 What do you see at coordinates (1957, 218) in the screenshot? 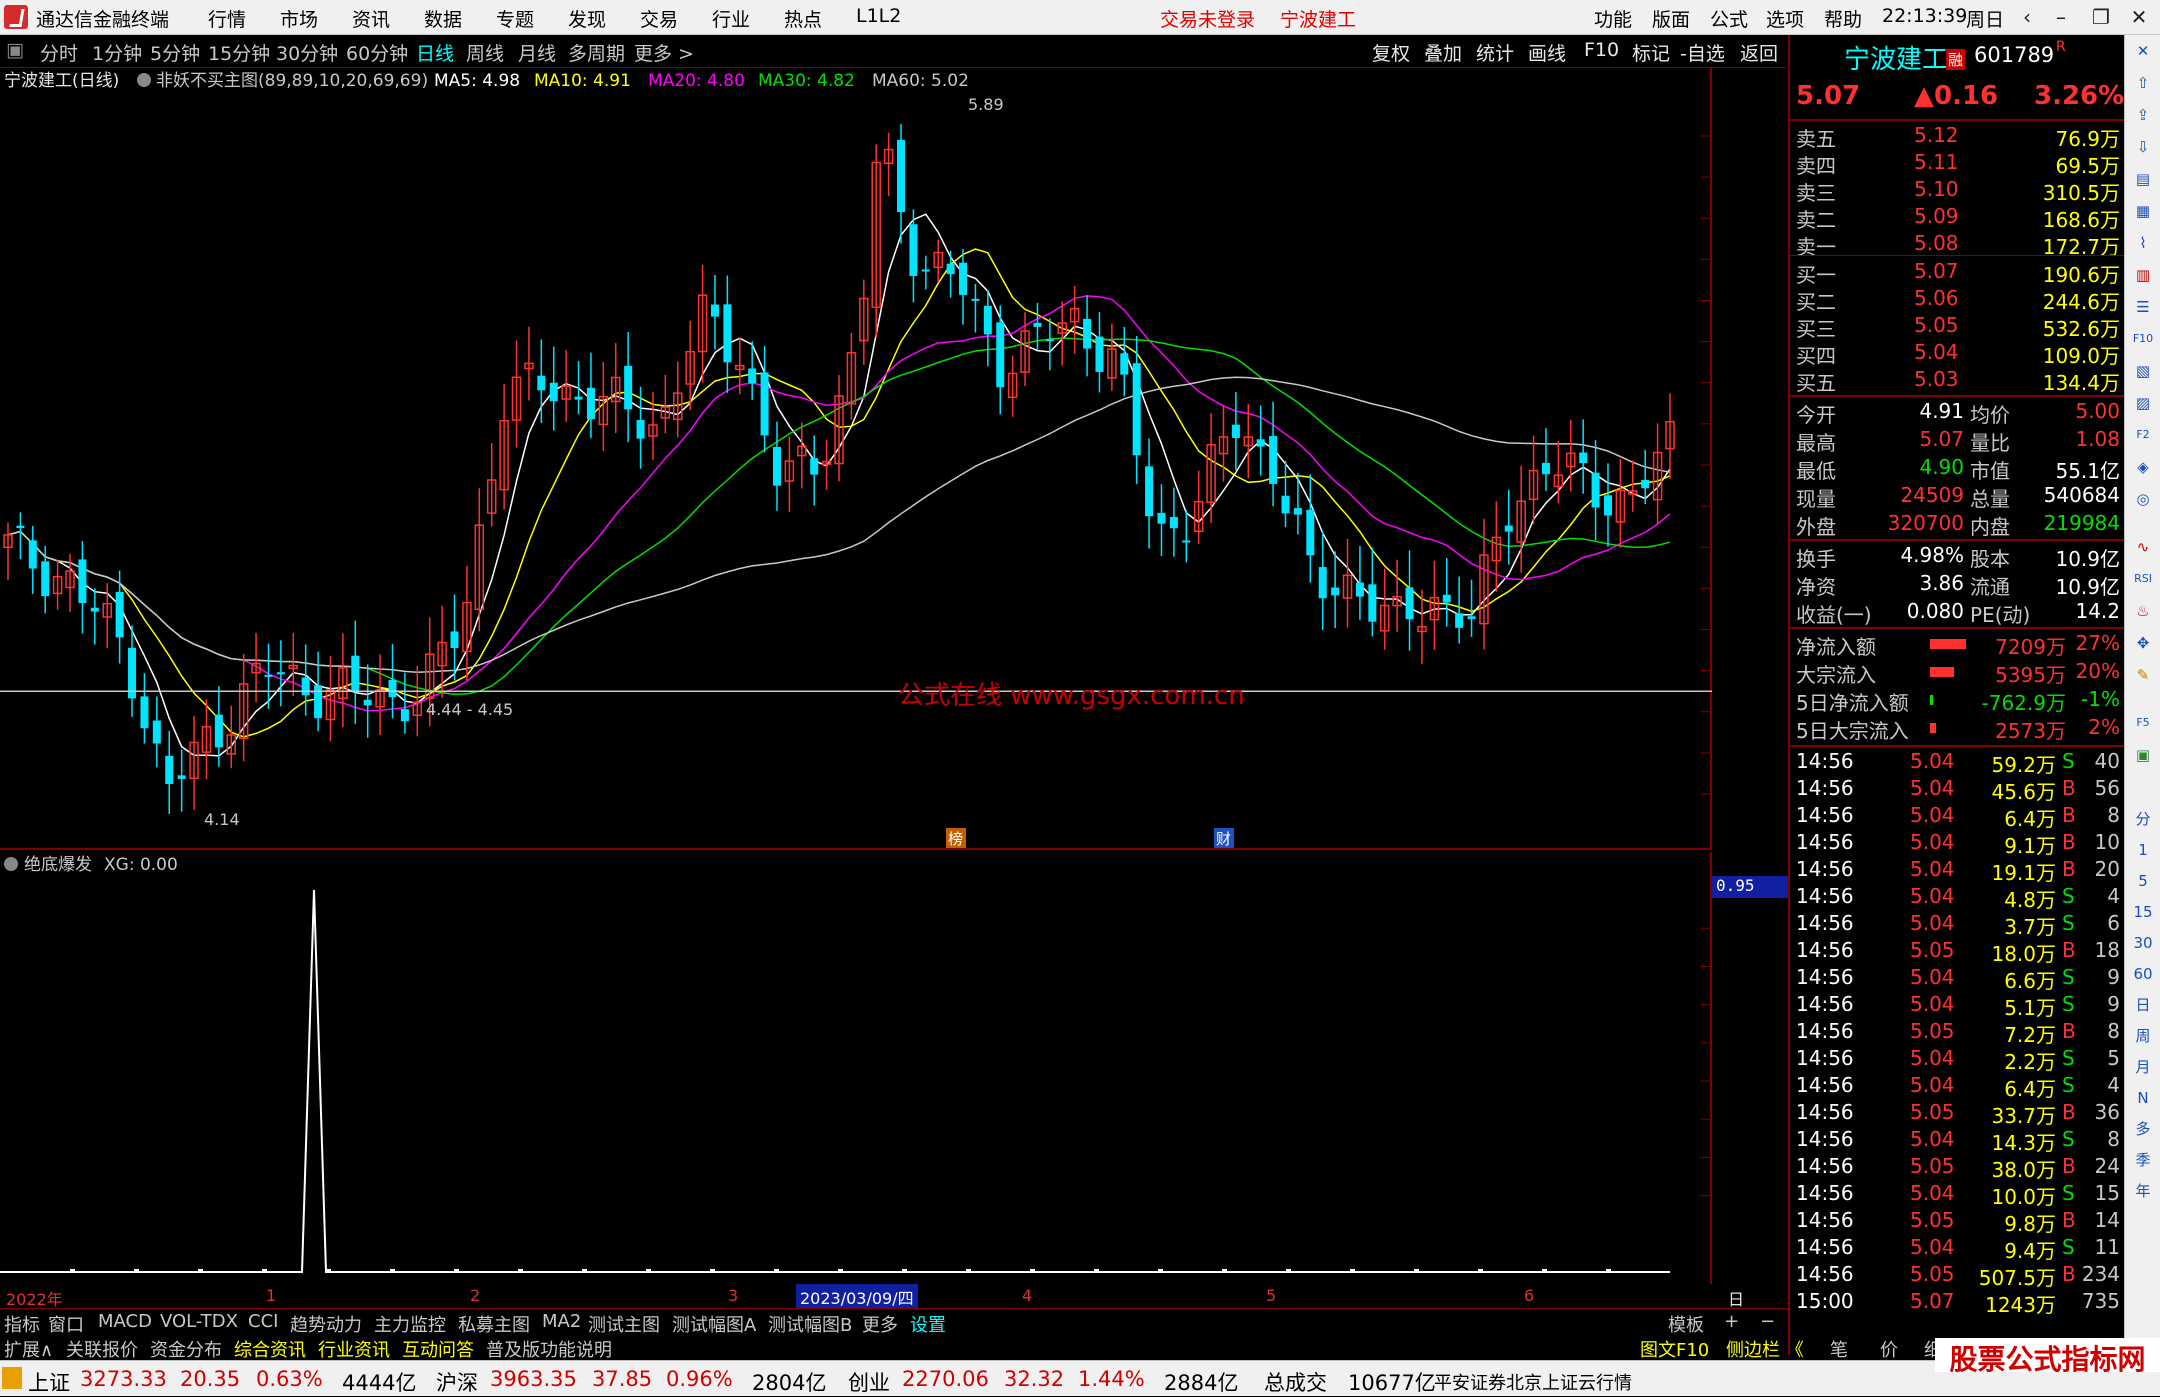
I see `ask-row: 卖二 5.09 168.6万` at bounding box center [1957, 218].